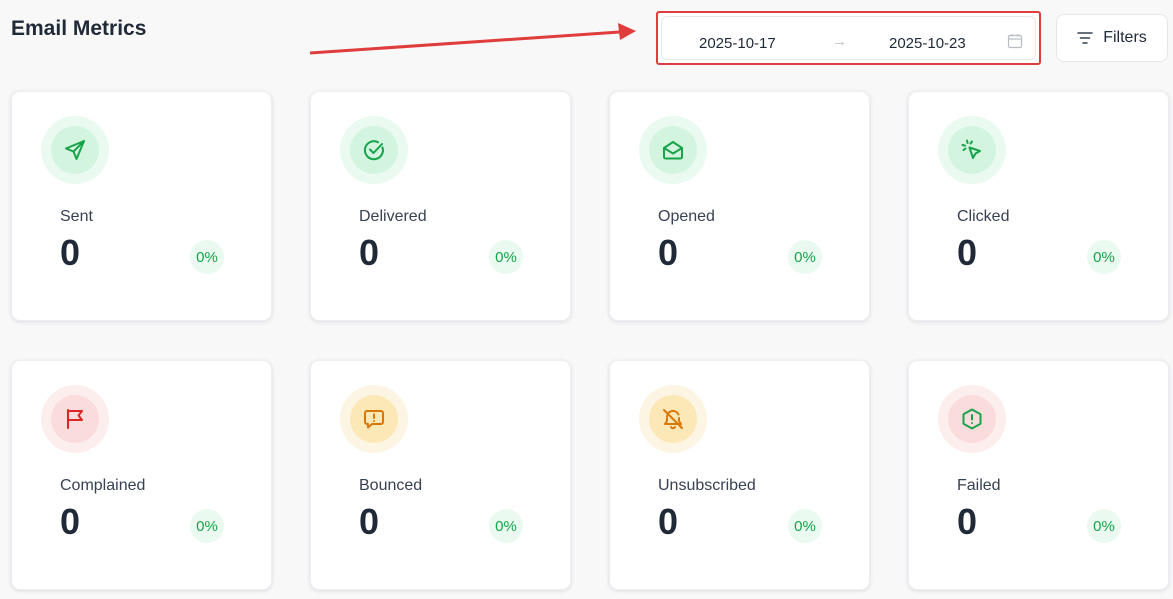 The width and height of the screenshot is (1173, 599). Describe the element at coordinates (979, 485) in the screenshot. I see `metric-label: Failed` at that location.